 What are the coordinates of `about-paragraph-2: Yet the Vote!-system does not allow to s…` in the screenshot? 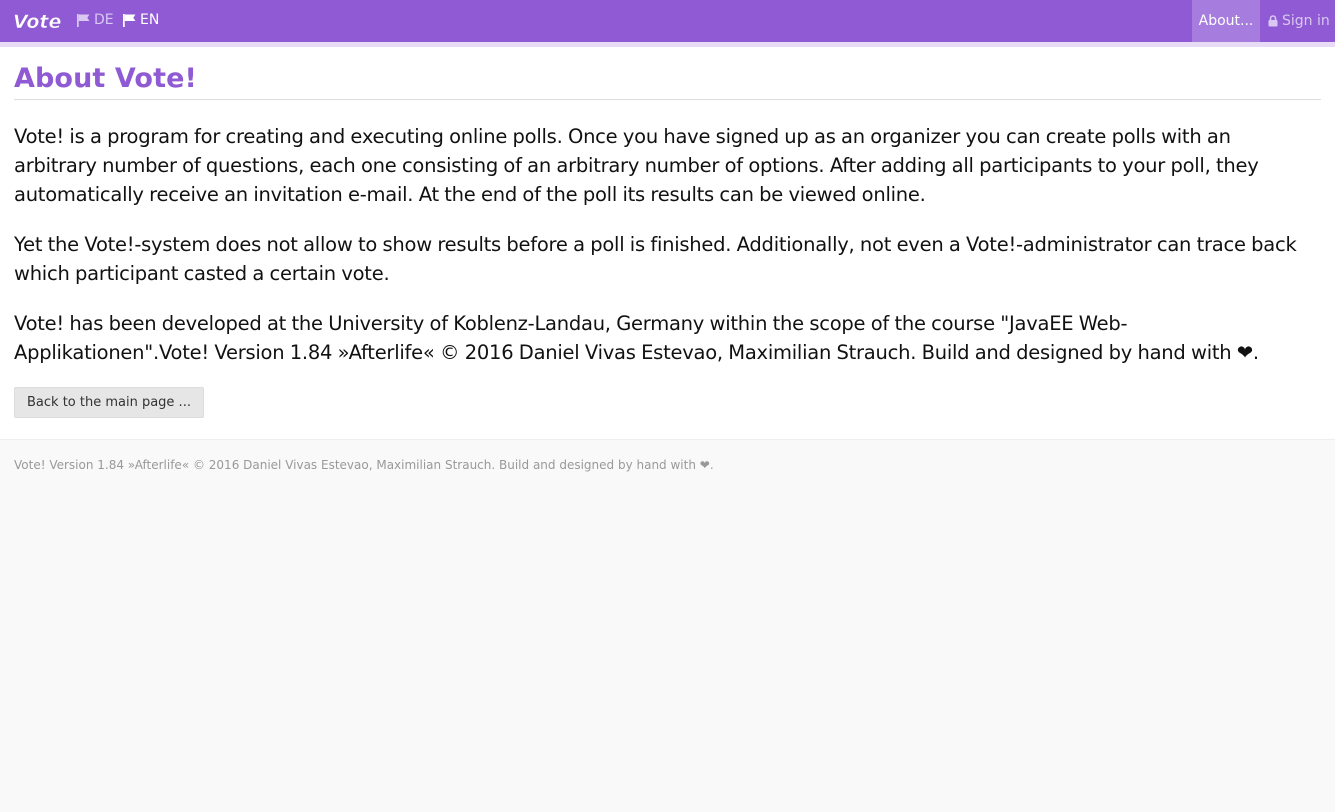 It's located at (655, 259).